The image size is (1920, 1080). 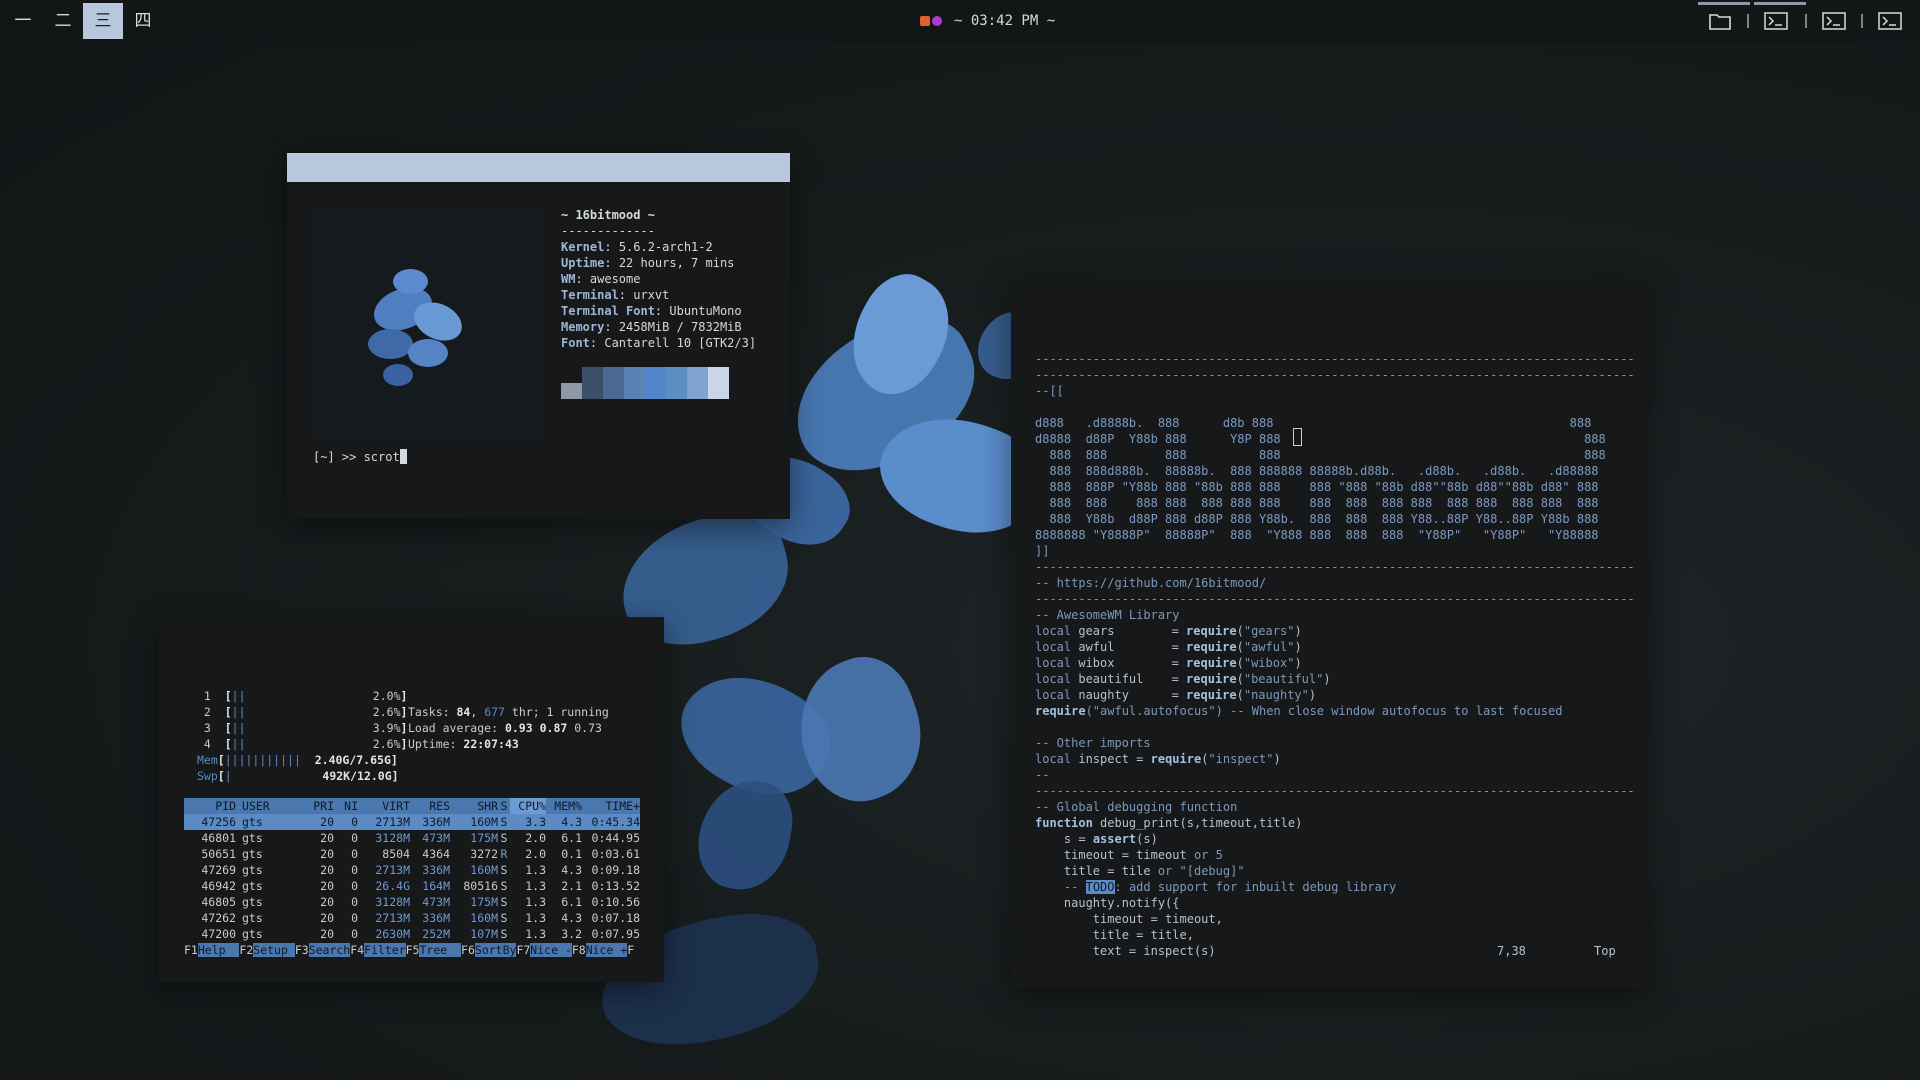 What do you see at coordinates (218, 870) in the screenshot?
I see `table-cell: 47269` at bounding box center [218, 870].